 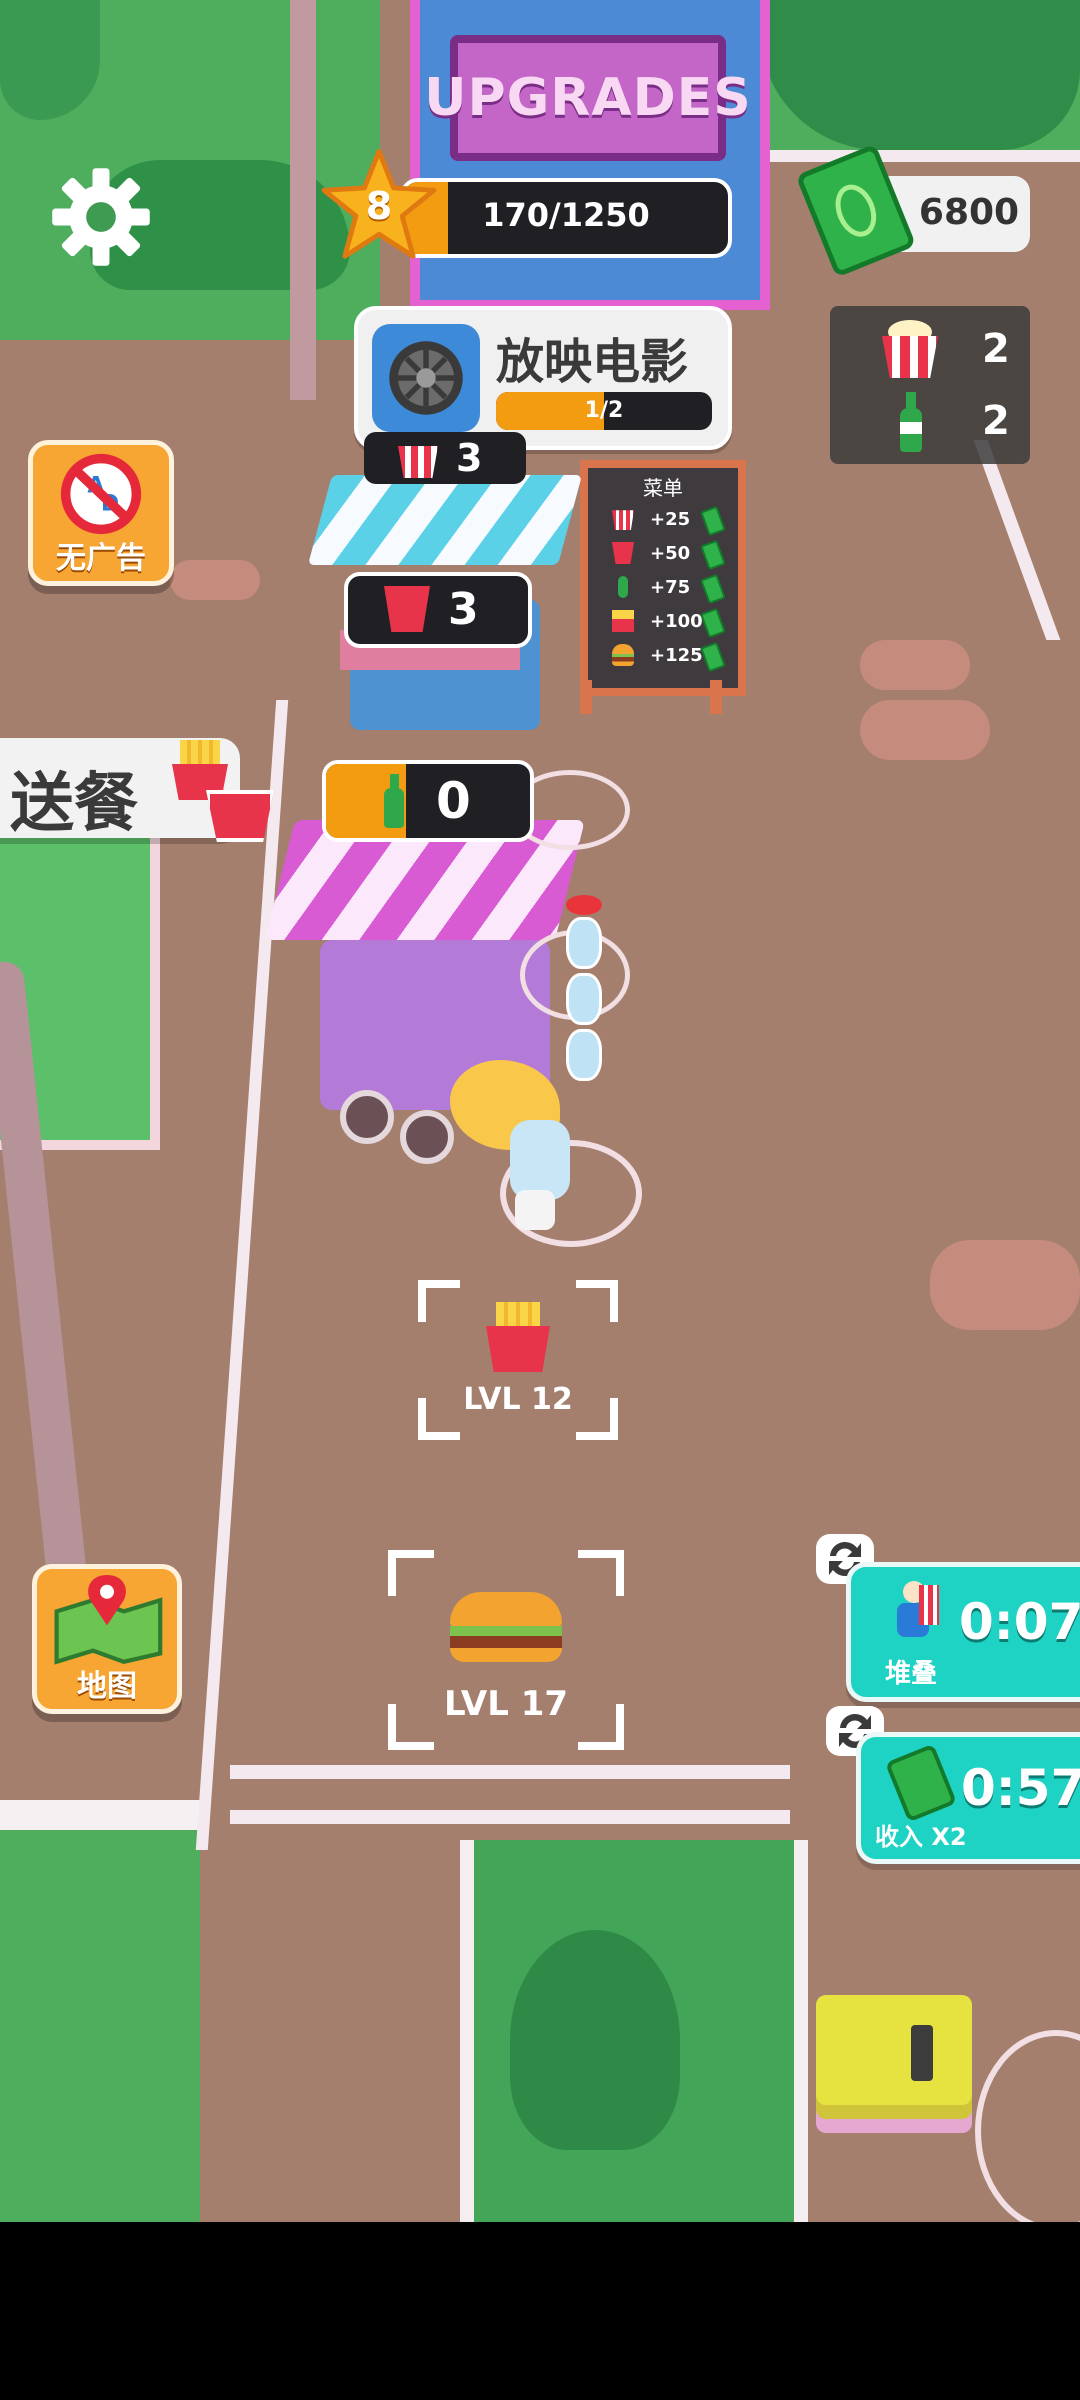 What do you see at coordinates (535, 1210) in the screenshot?
I see `player-legs` at bounding box center [535, 1210].